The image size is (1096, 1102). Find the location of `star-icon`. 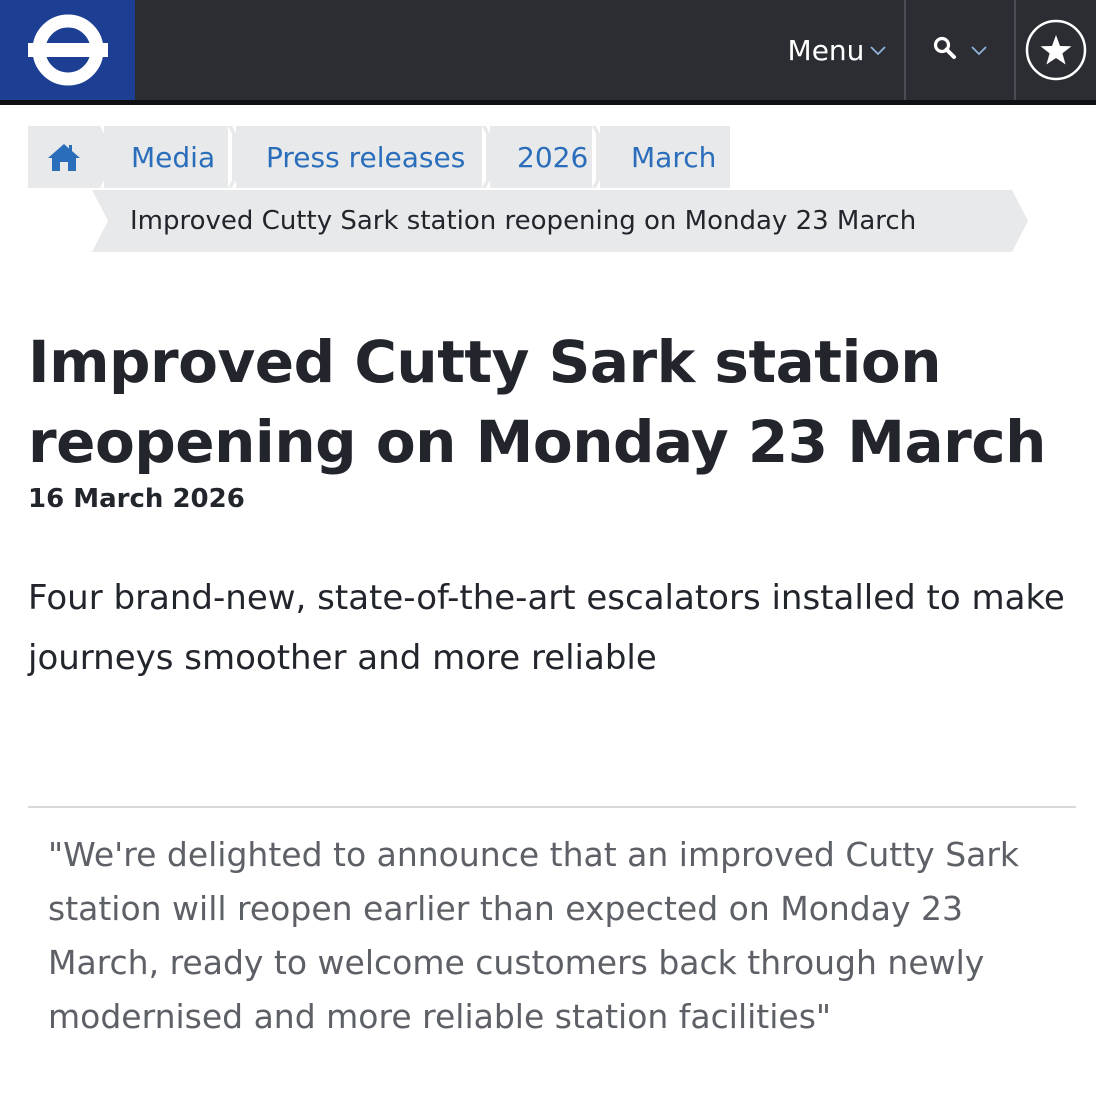

star-icon is located at coordinates (1056, 50).